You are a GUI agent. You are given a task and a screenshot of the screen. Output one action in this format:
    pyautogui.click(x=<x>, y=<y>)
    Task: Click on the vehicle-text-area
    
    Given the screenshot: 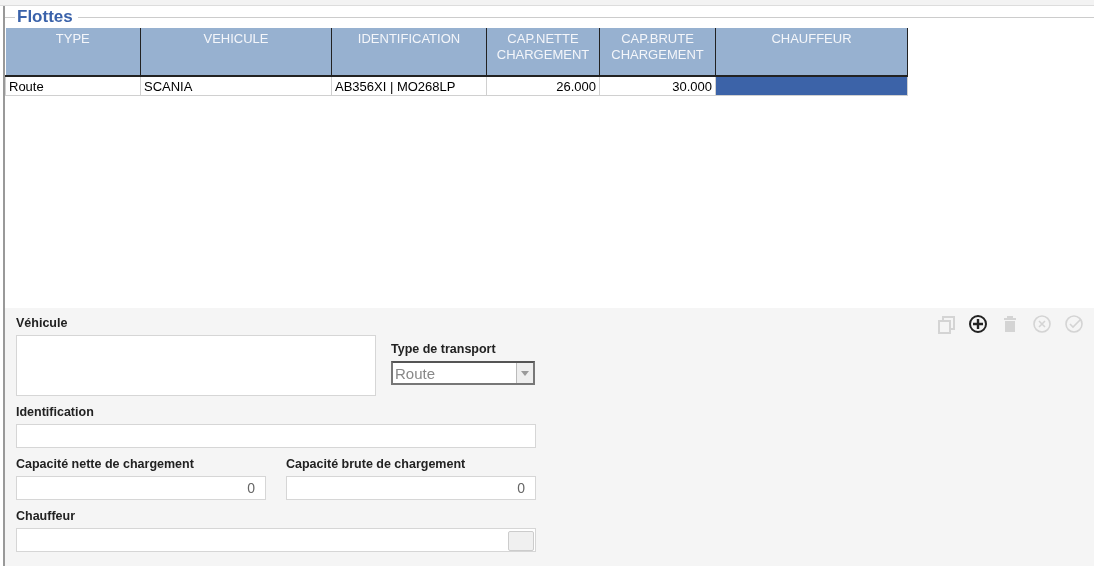 What is the action you would take?
    pyautogui.click(x=196, y=365)
    